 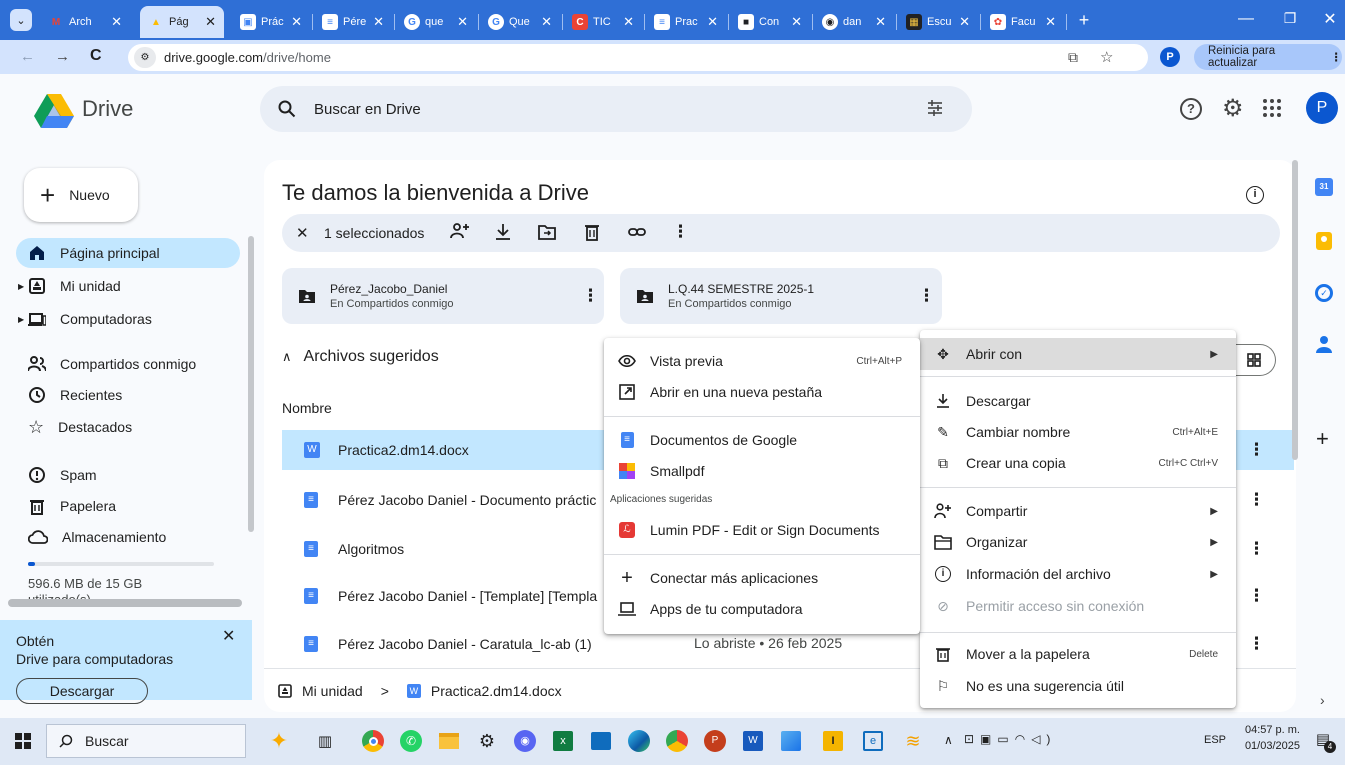 What do you see at coordinates (1233, 108) in the screenshot?
I see `settings-gear-icon: ⚙` at bounding box center [1233, 108].